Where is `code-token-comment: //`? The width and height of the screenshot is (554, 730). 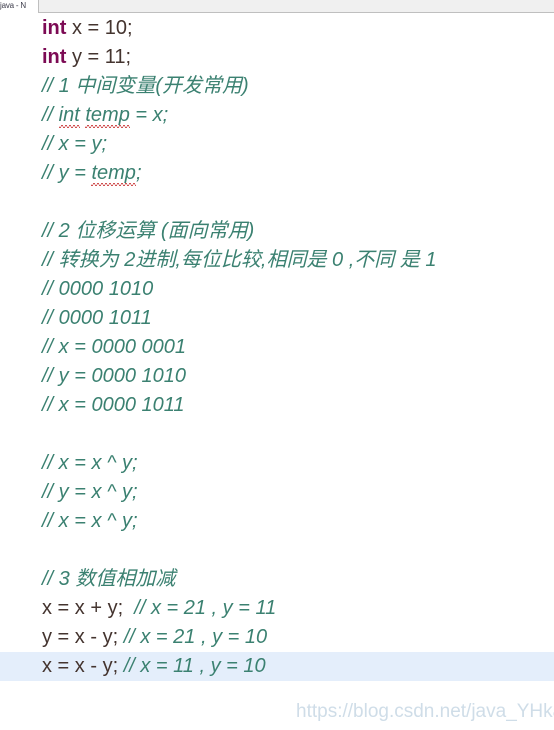 code-token-comment: // is located at coordinates (50, 115).